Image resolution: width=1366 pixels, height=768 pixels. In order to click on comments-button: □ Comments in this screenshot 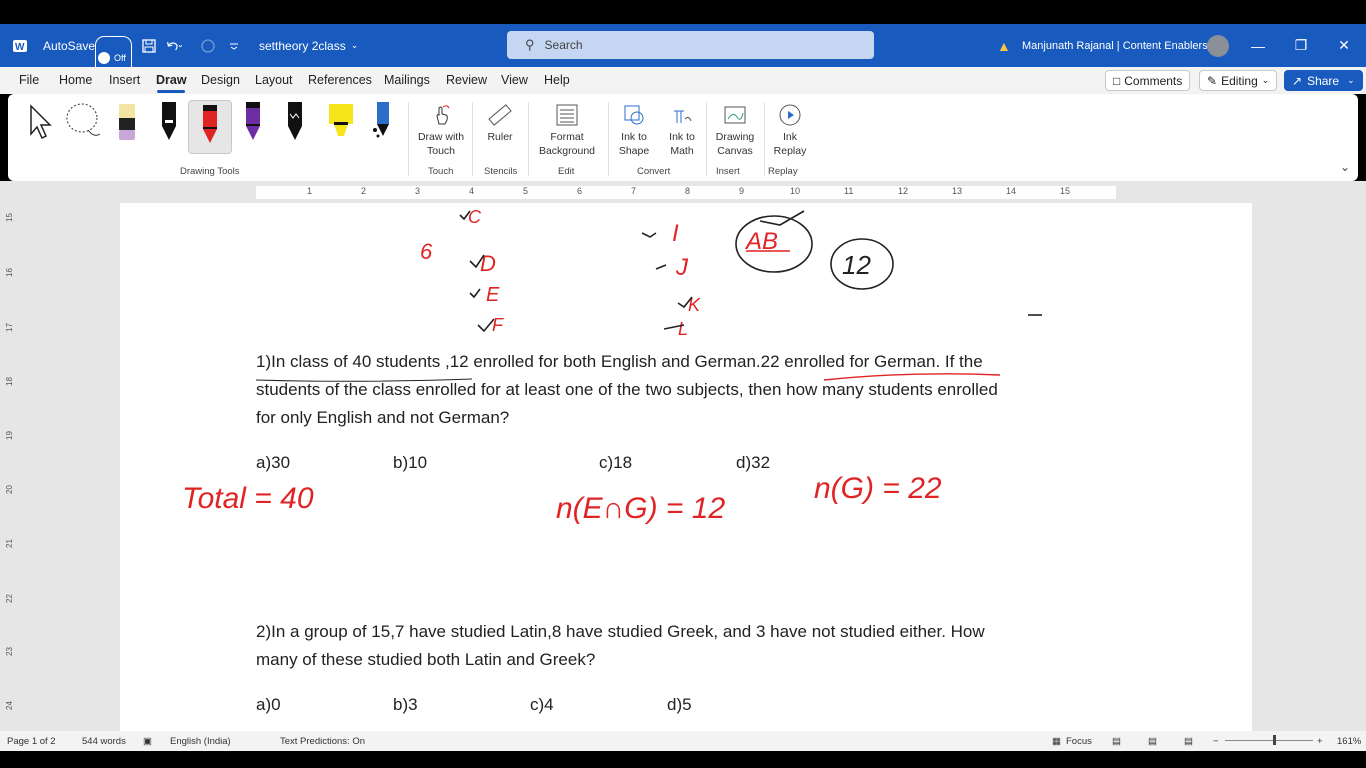, I will do `click(1148, 80)`.